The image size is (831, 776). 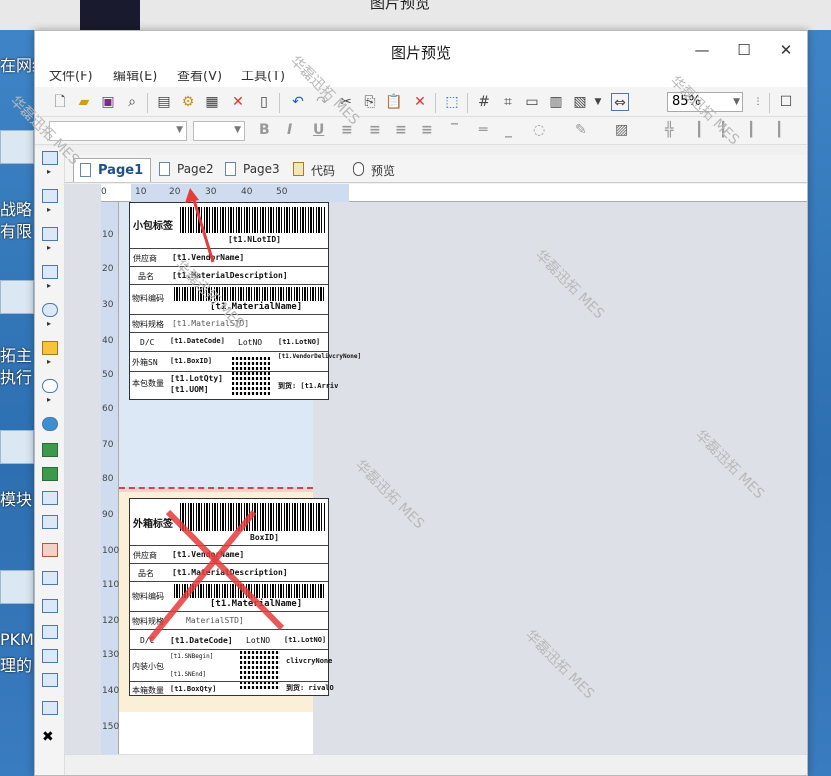 I want to click on highlight-icon: ▨, so click(x=621, y=130).